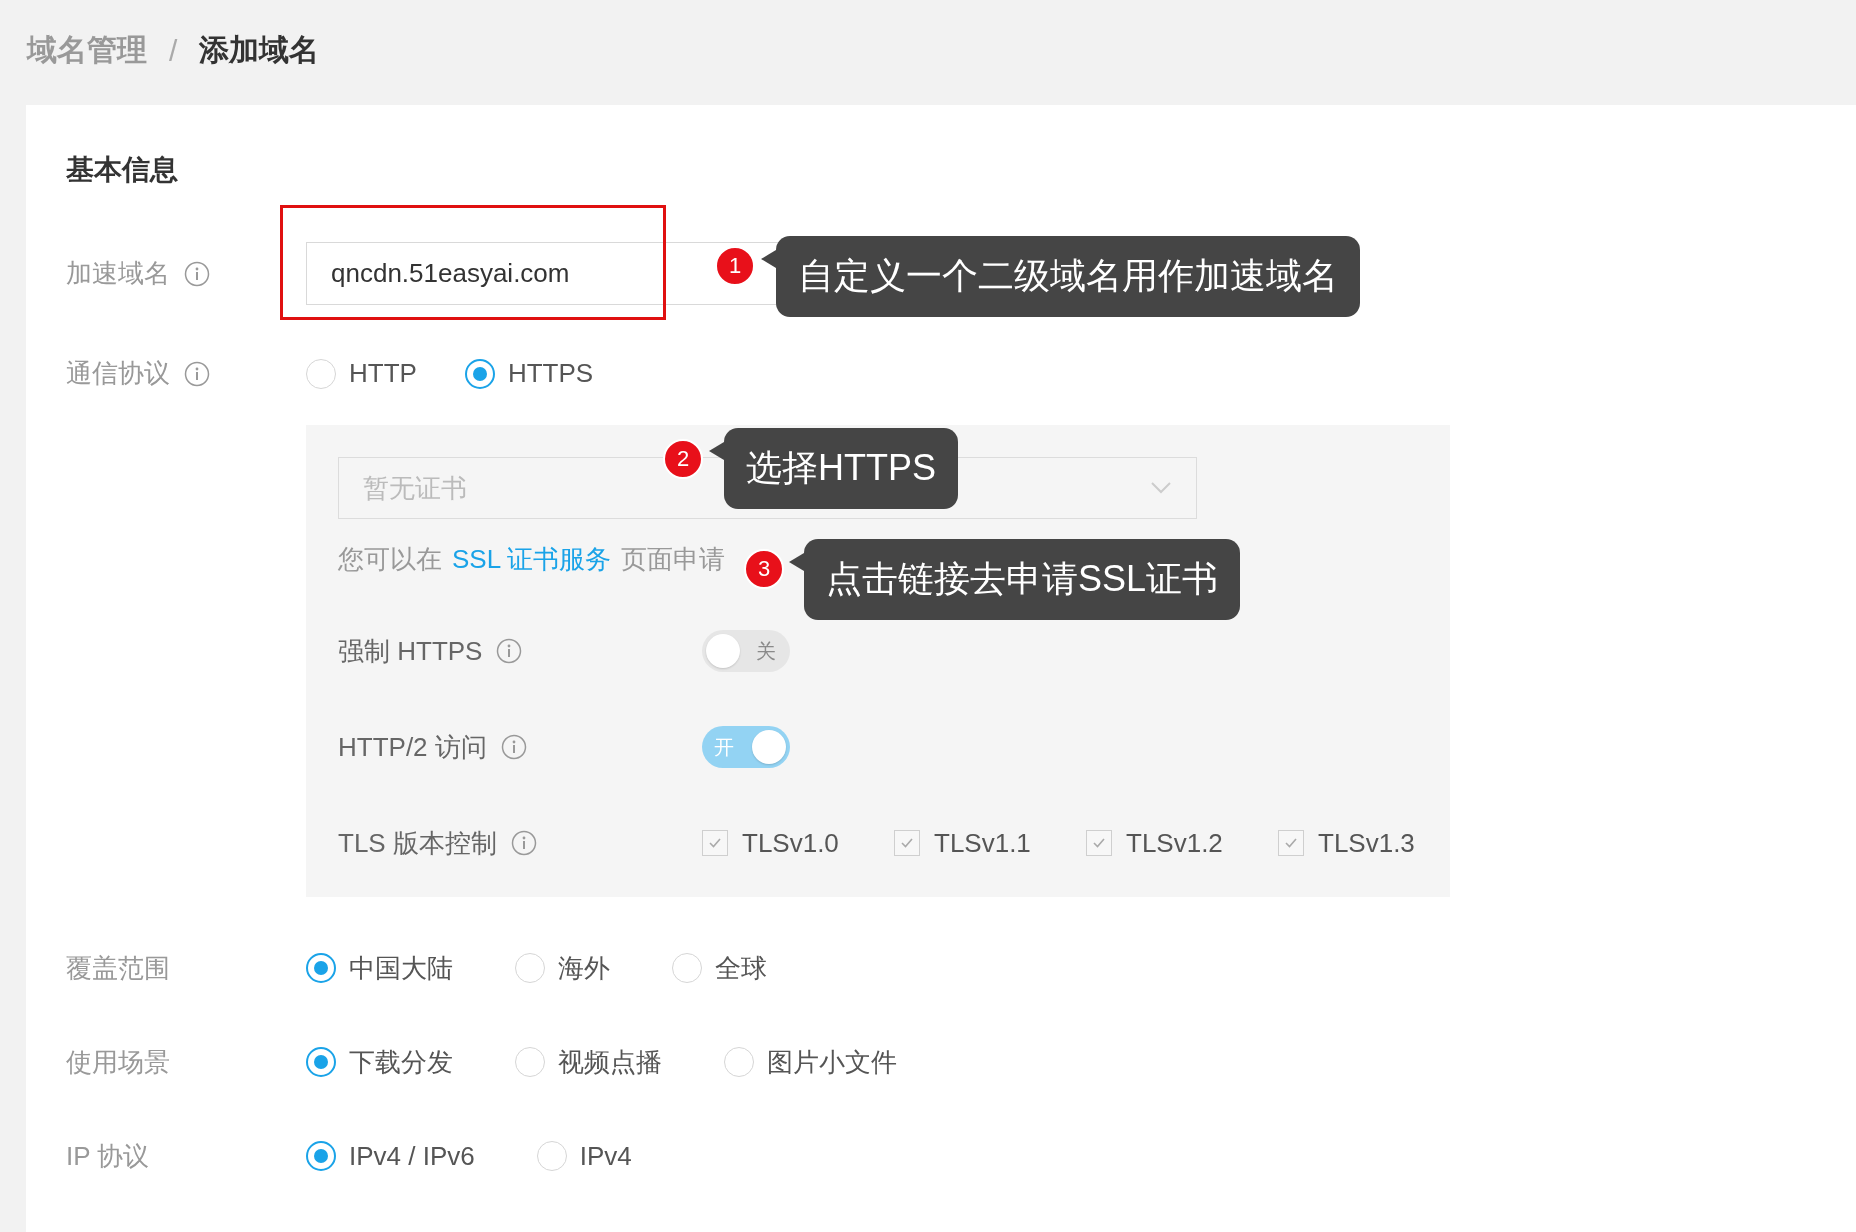 The height and width of the screenshot is (1232, 1856). What do you see at coordinates (87, 50) in the screenshot?
I see `breadcrumb-item: 域名管理` at bounding box center [87, 50].